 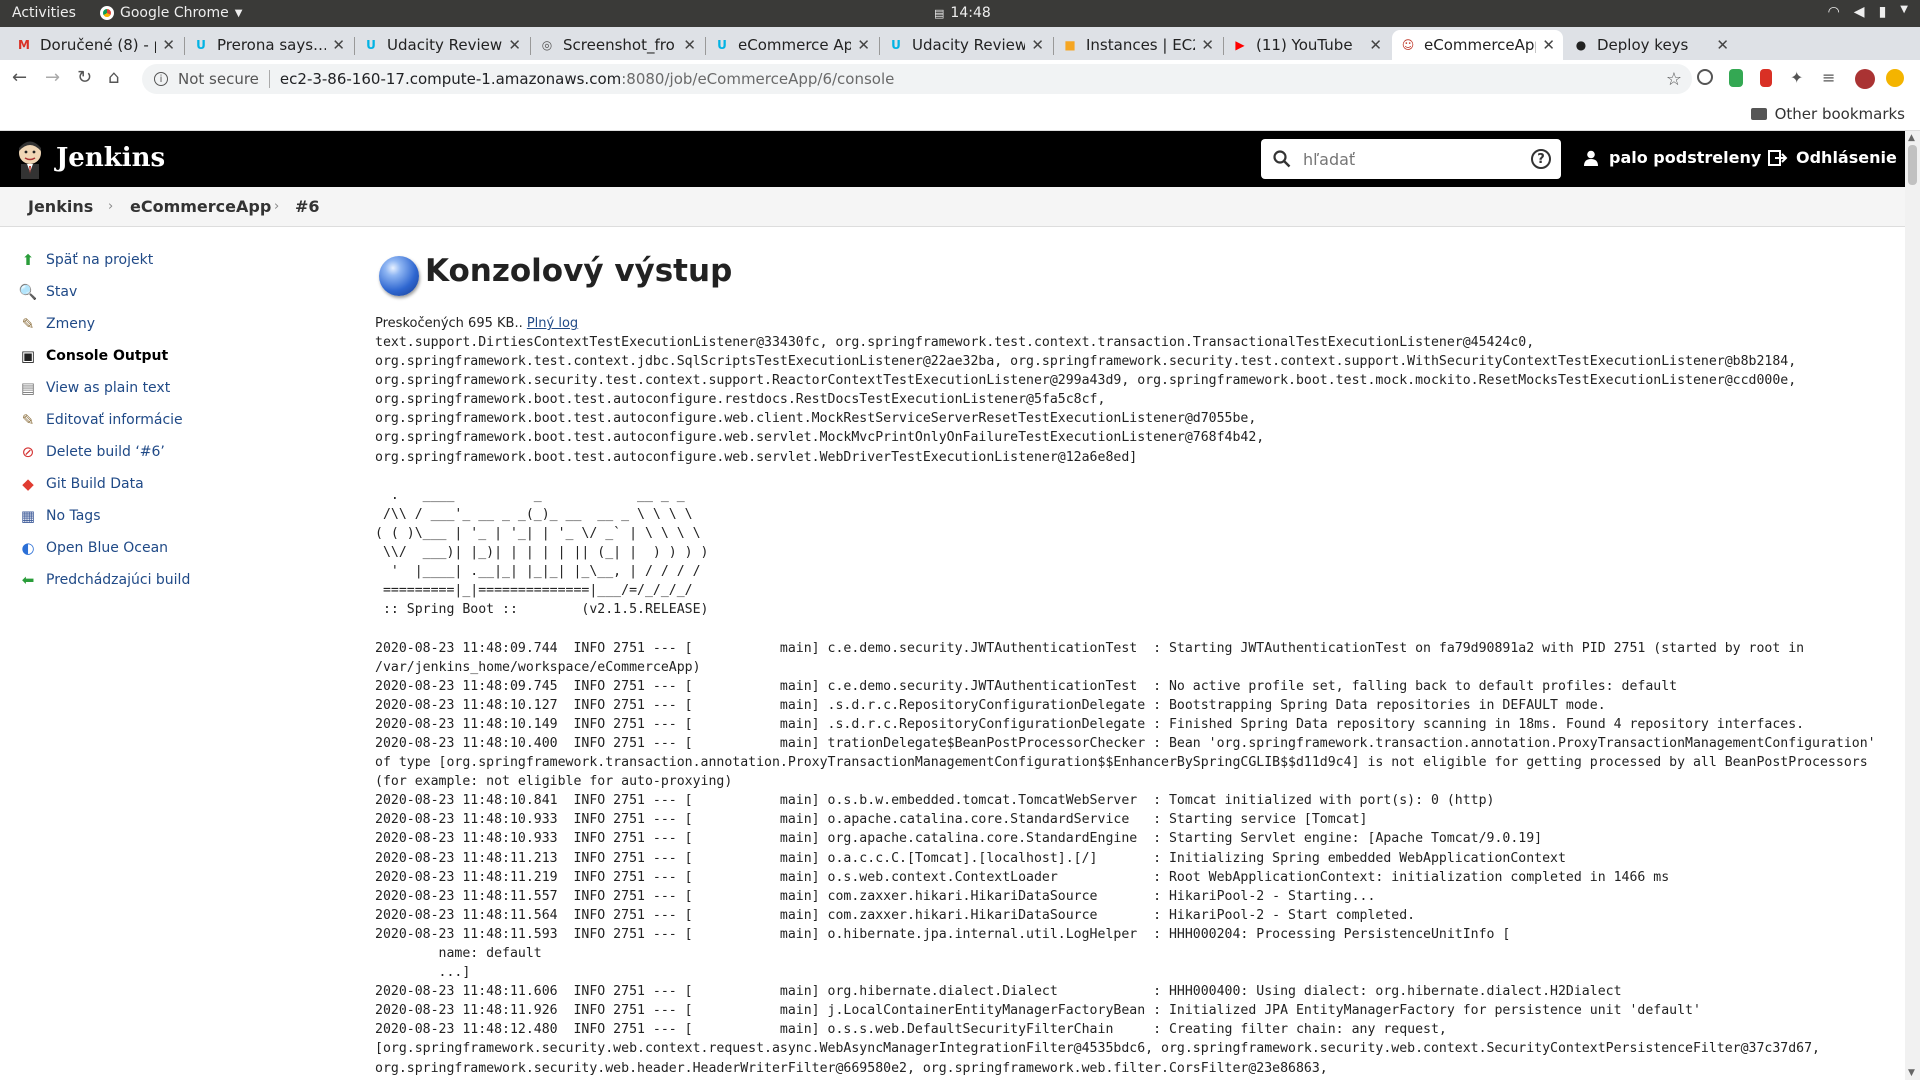 What do you see at coordinates (1766, 78) in the screenshot?
I see `lastpass-extension-icon` at bounding box center [1766, 78].